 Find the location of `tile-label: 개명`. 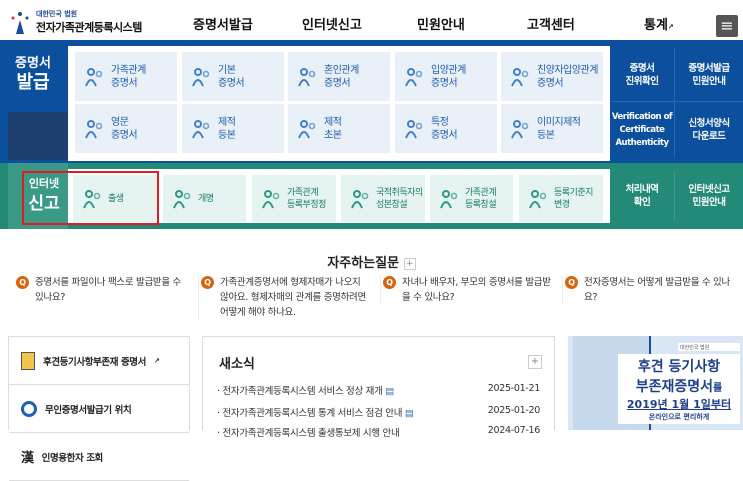

tile-label: 개명 is located at coordinates (206, 198).